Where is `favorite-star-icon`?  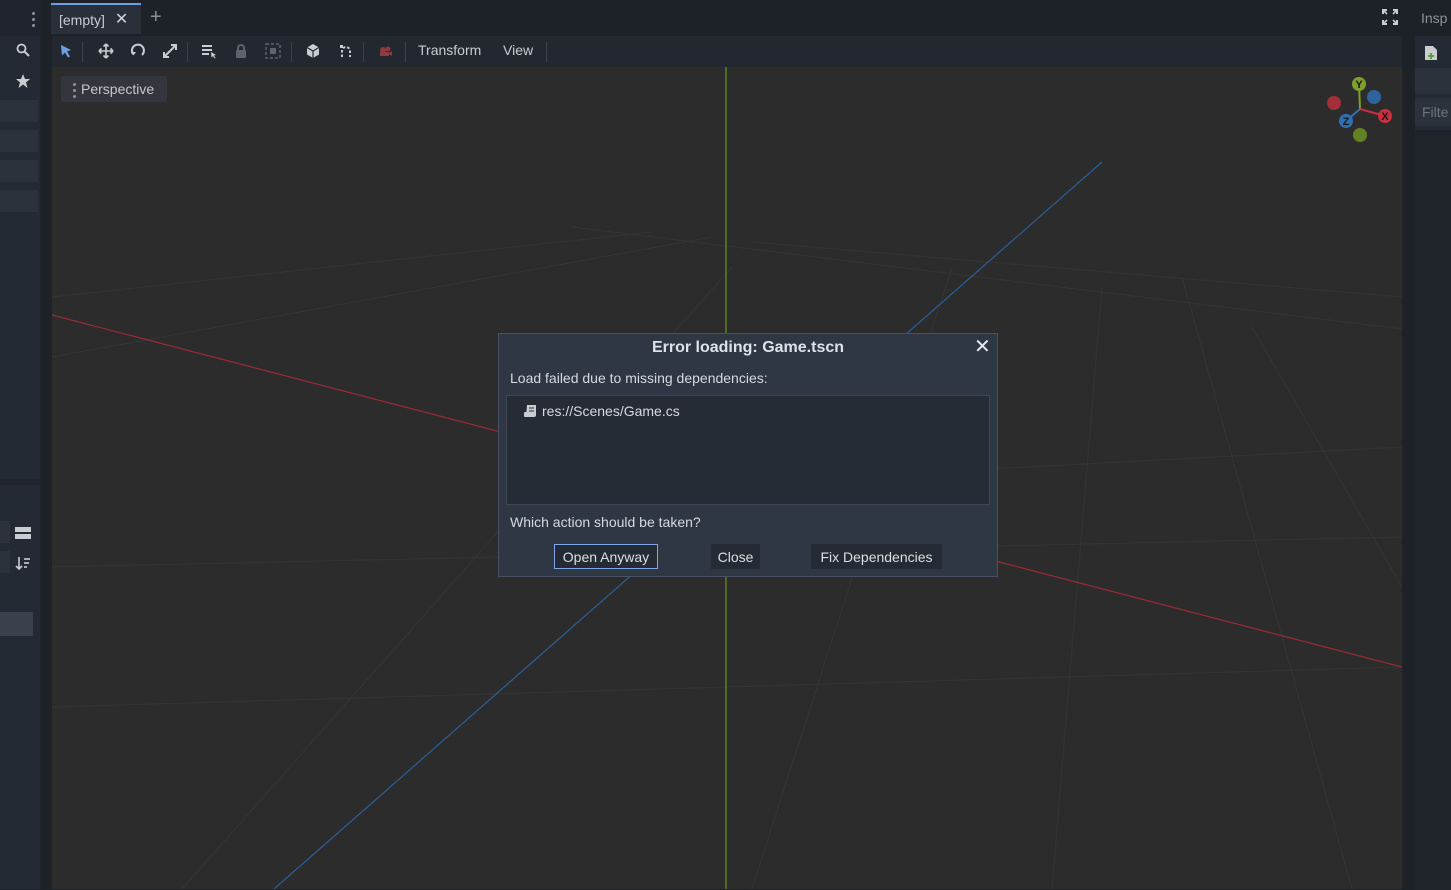
favorite-star-icon is located at coordinates (23, 81).